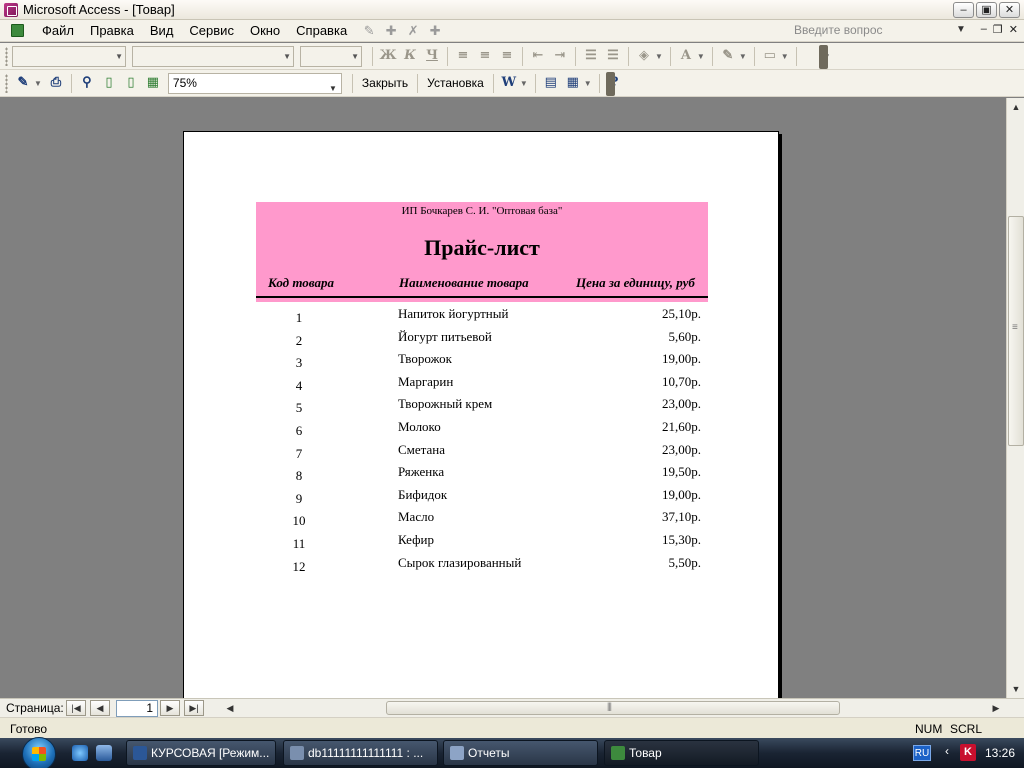 The image size is (1024, 768). What do you see at coordinates (299, 566) in the screenshot?
I see `cell-code: 12` at bounding box center [299, 566].